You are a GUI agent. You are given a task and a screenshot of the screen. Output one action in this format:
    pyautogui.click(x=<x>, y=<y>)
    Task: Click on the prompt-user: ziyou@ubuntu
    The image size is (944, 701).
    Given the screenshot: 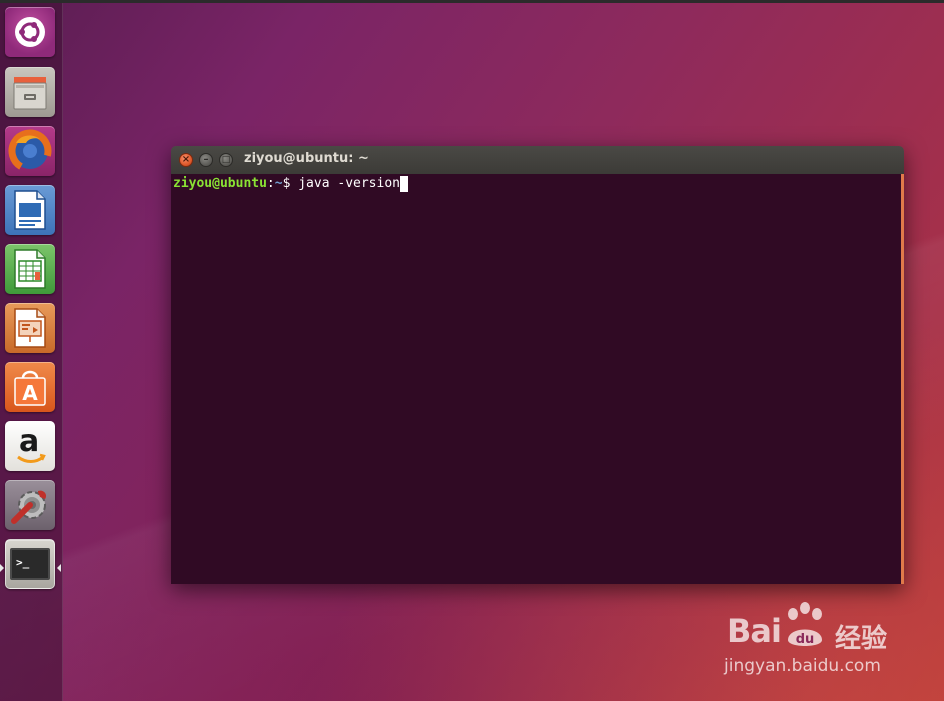 What is the action you would take?
    pyautogui.click(x=220, y=183)
    